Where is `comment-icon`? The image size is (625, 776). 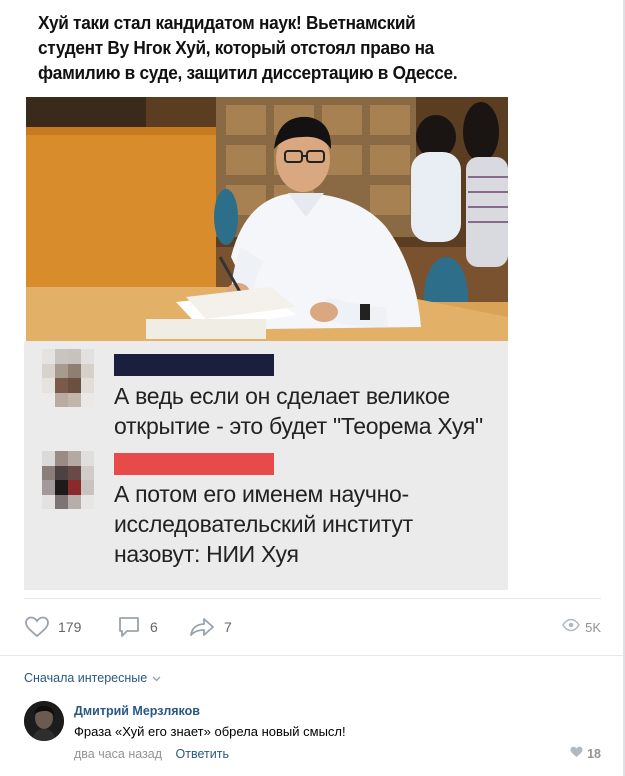 comment-icon is located at coordinates (129, 627).